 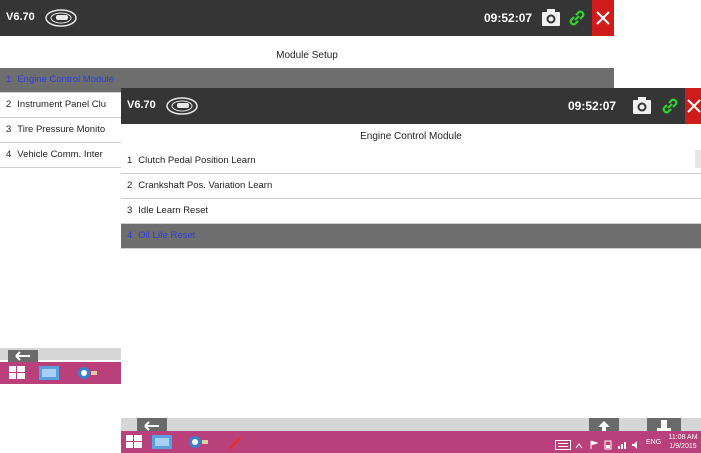 What do you see at coordinates (411, 136) in the screenshot?
I see `page-title: Engine Control Module` at bounding box center [411, 136].